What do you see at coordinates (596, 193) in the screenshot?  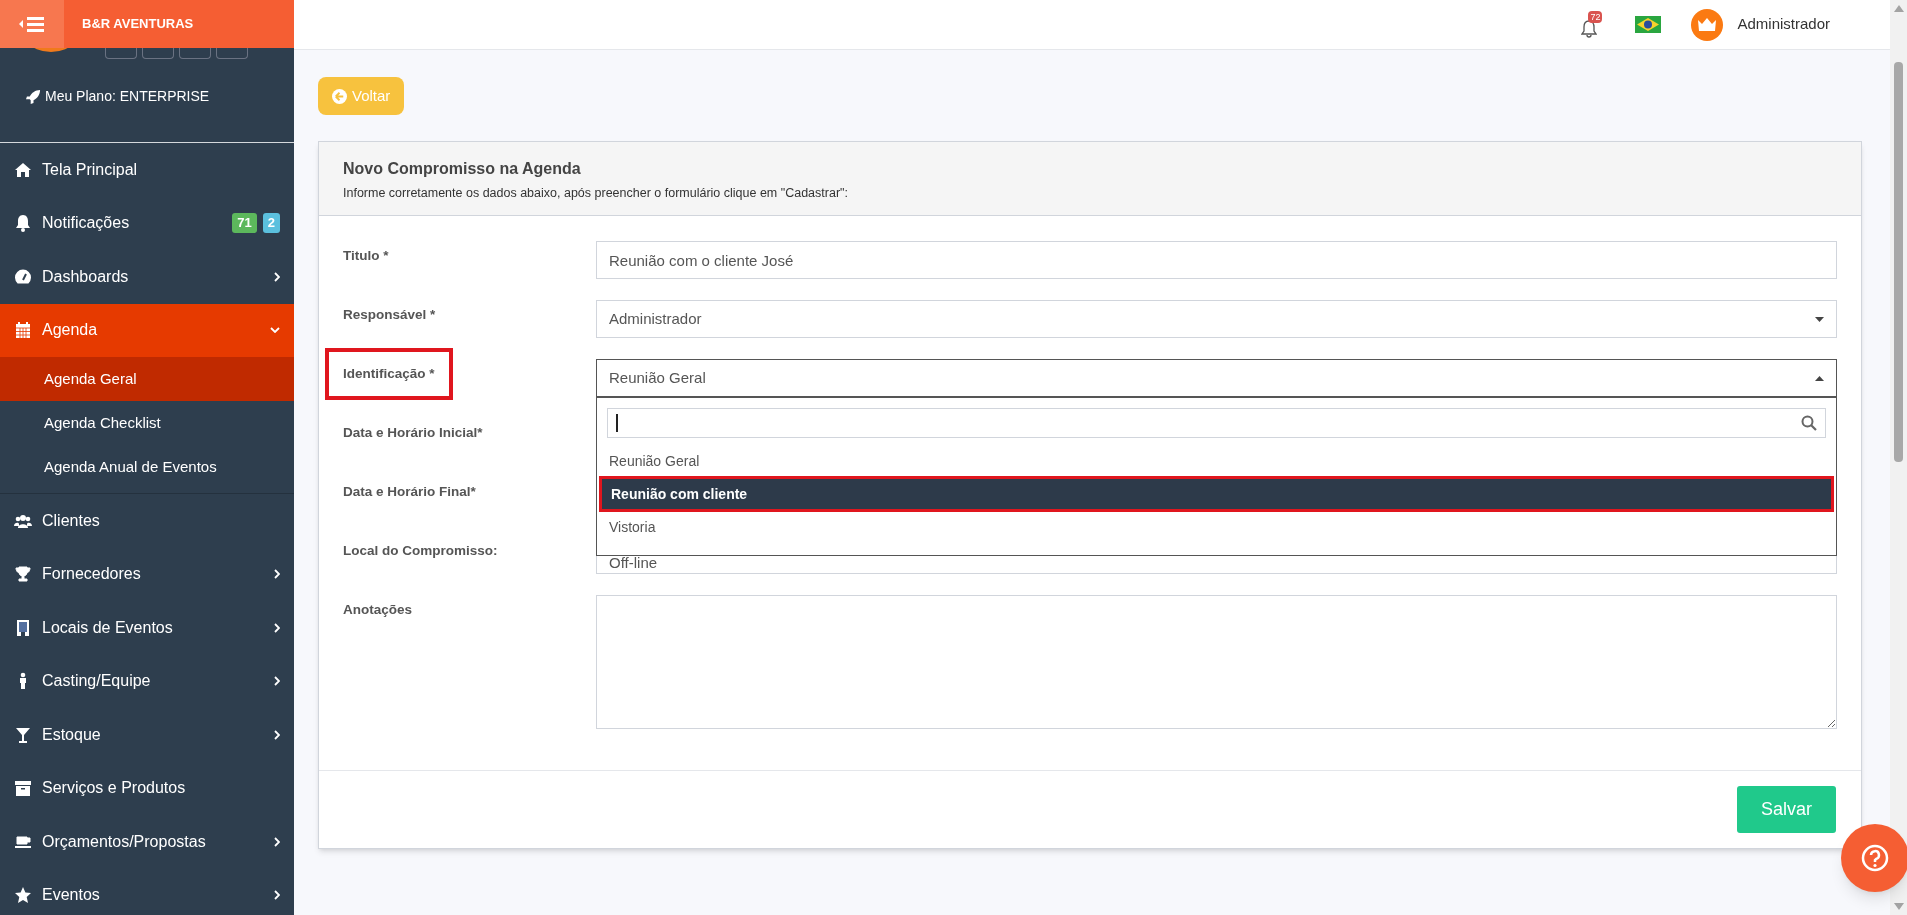 I see `card-subtitle: Informe corretamente os dados abaixo, após preencher o formulário clique em "Cadastrar":` at bounding box center [596, 193].